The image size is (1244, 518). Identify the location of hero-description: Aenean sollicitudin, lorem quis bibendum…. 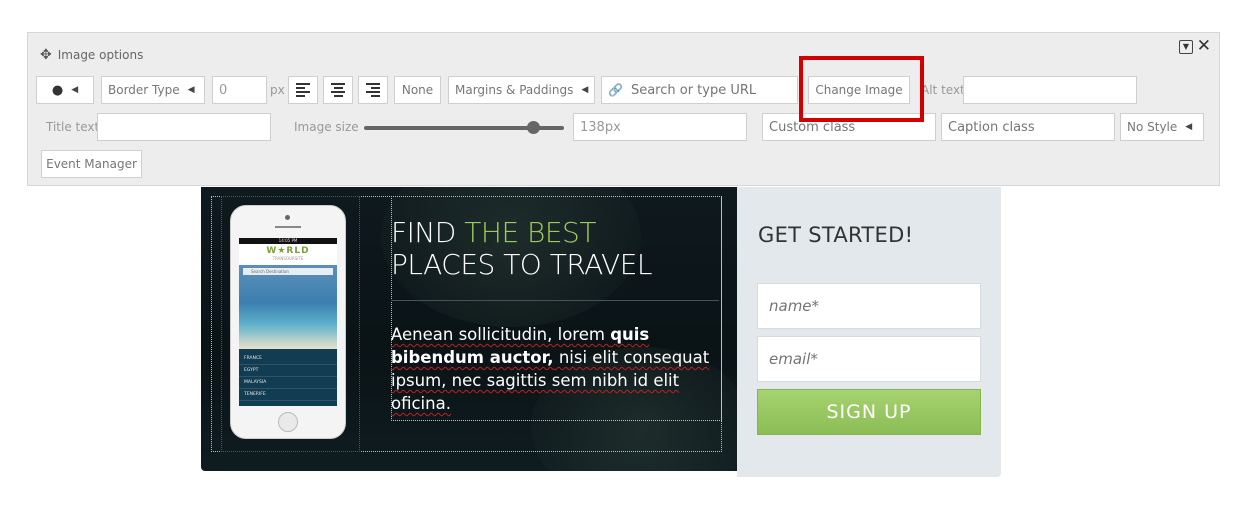
(556, 369).